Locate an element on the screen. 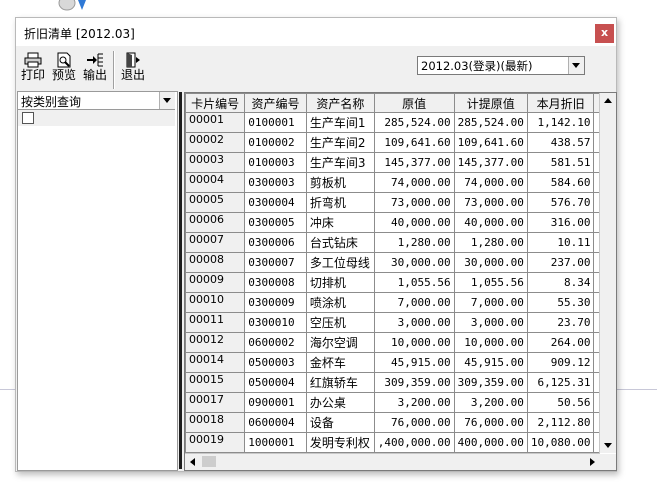 This screenshot has height=490, width=657. cell-asset-no: 0300006 is located at coordinates (275, 242).